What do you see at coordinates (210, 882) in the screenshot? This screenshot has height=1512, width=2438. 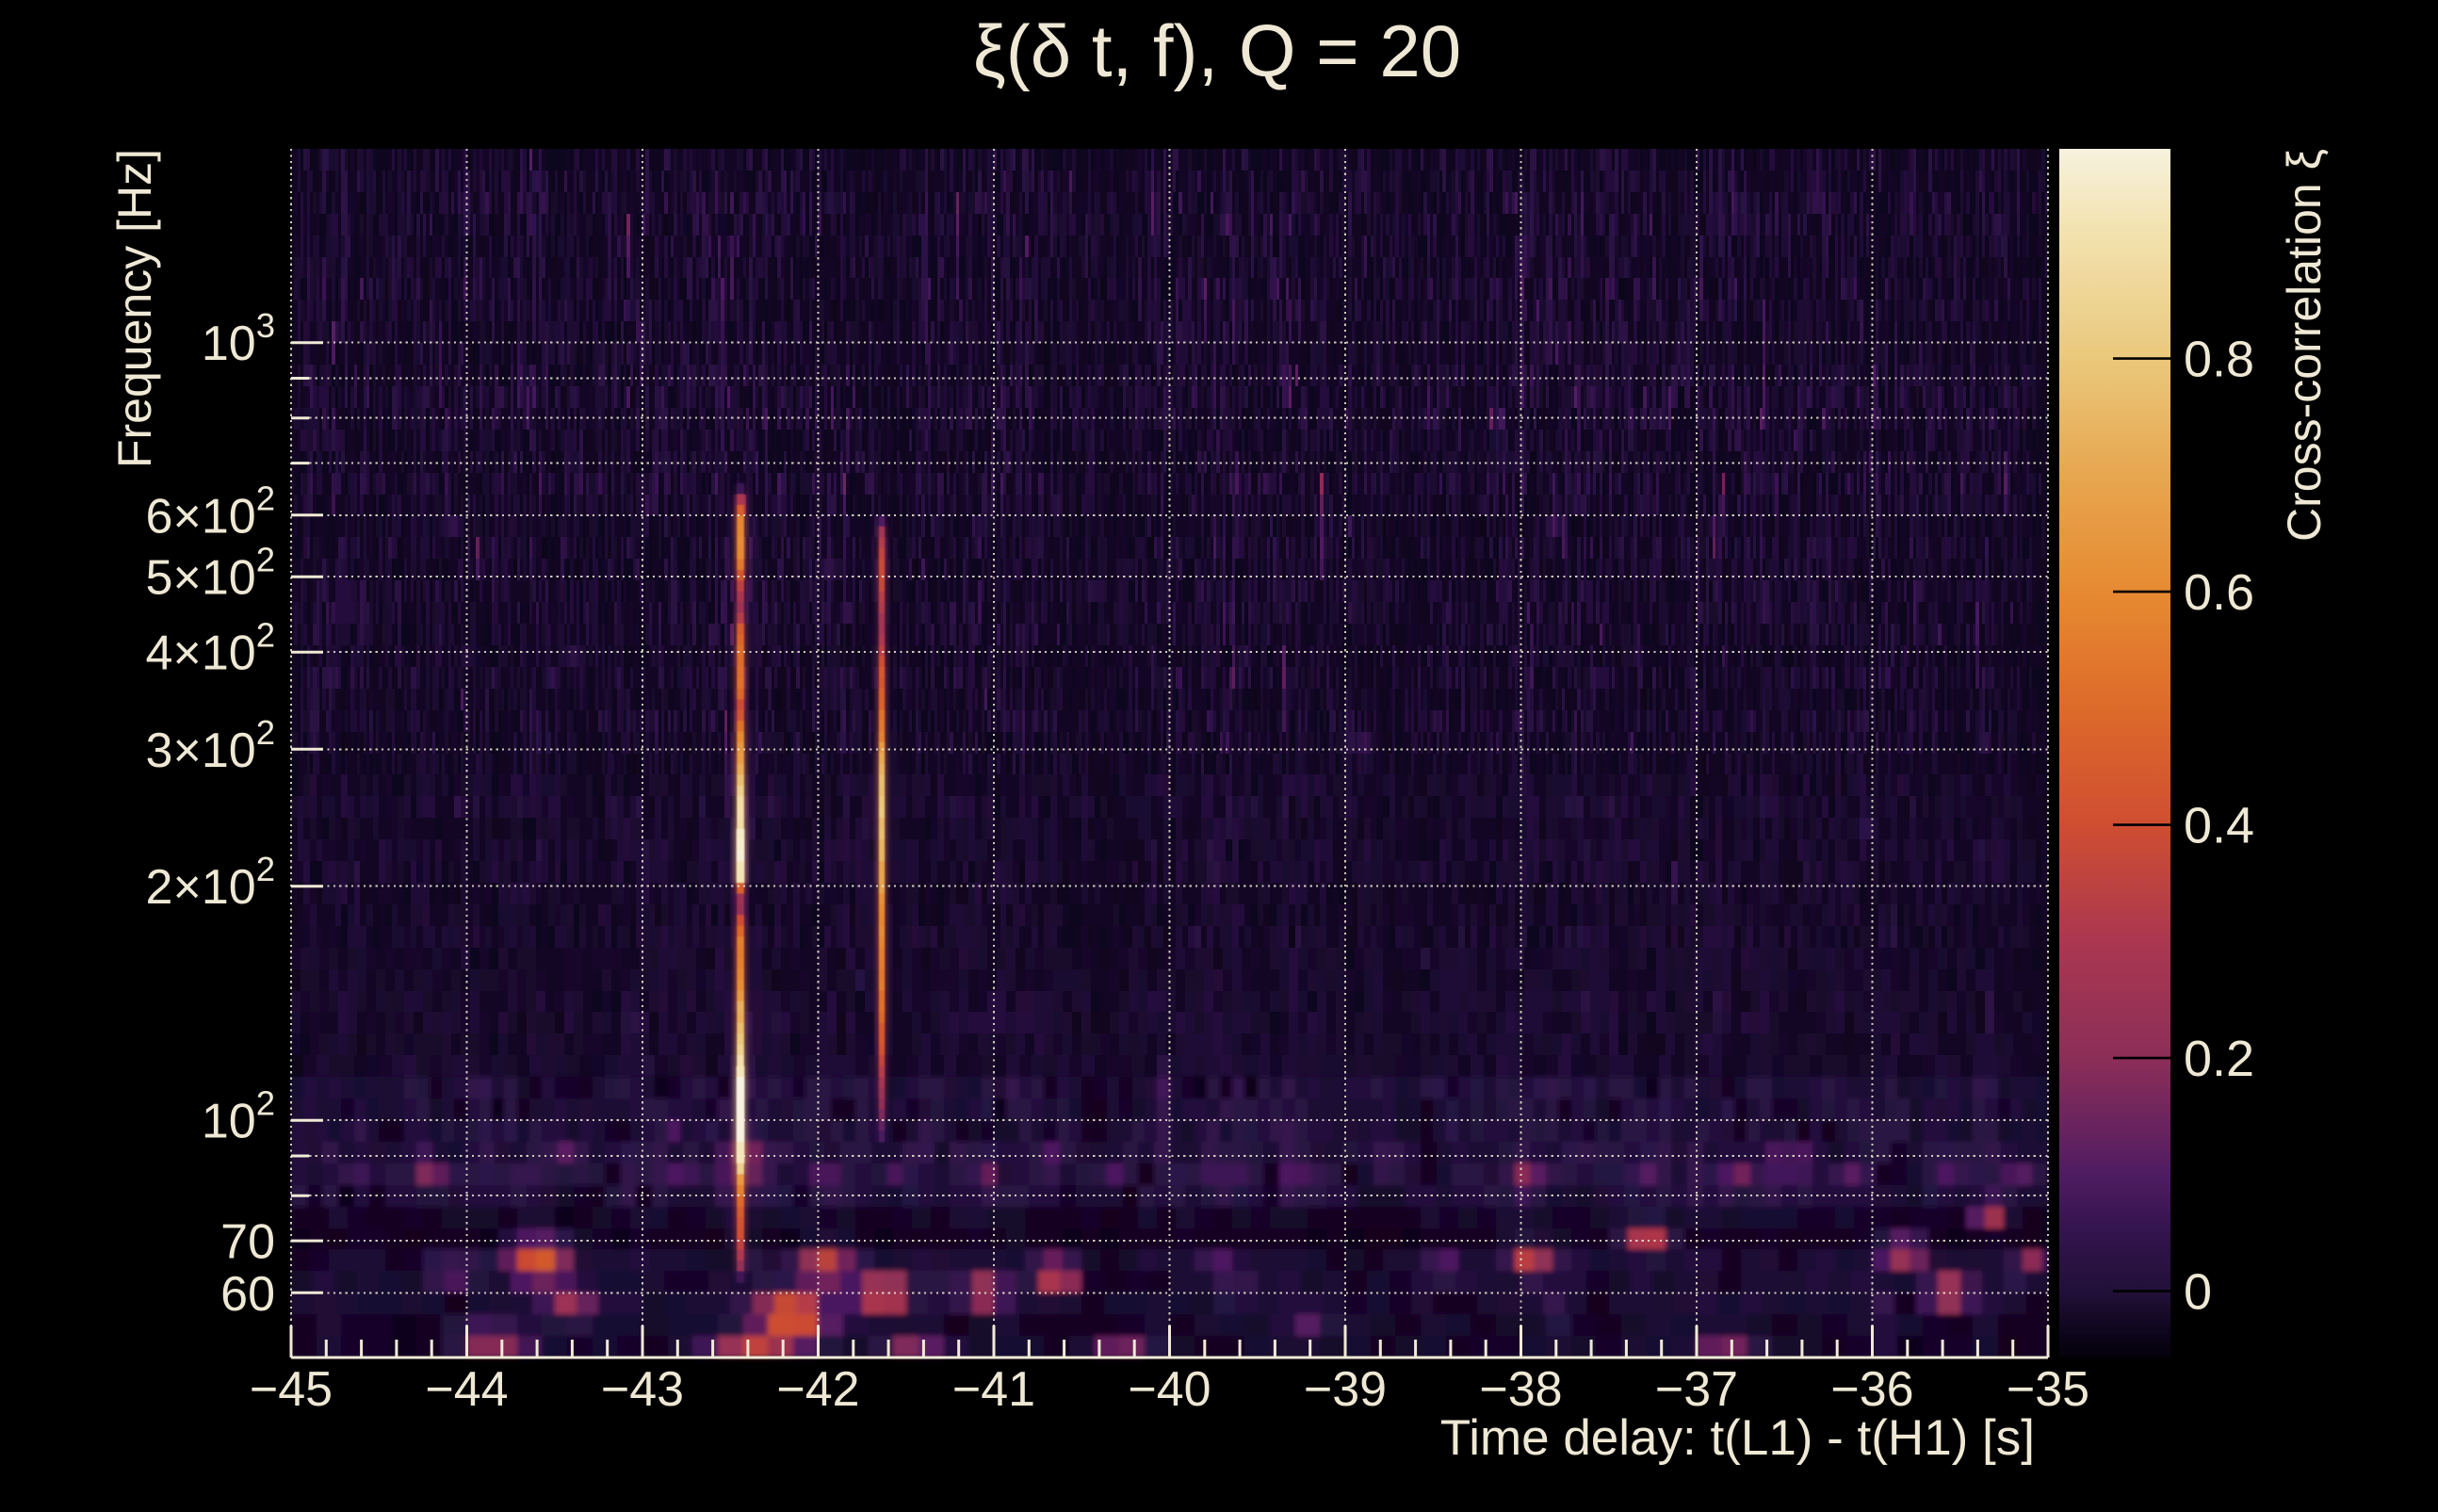 I see `svg-text: 2×102` at bounding box center [210, 882].